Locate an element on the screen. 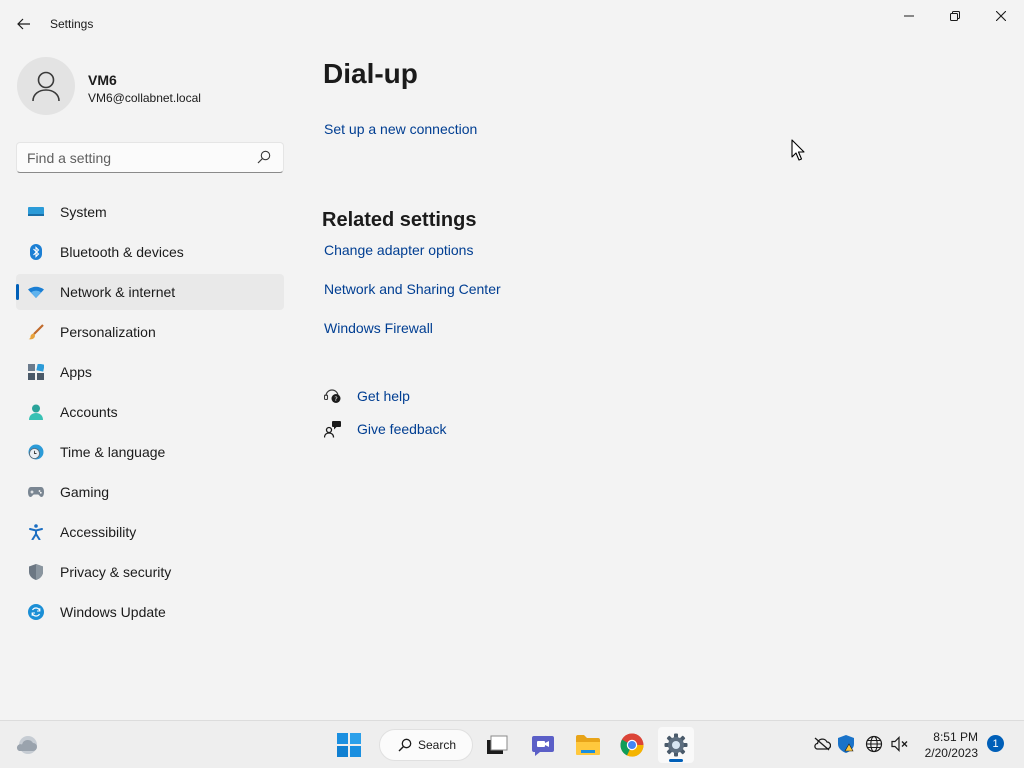 Image resolution: width=1024 pixels, height=768 pixels. sidebar-item-windows-update: Windows Update is located at coordinates (150, 612).